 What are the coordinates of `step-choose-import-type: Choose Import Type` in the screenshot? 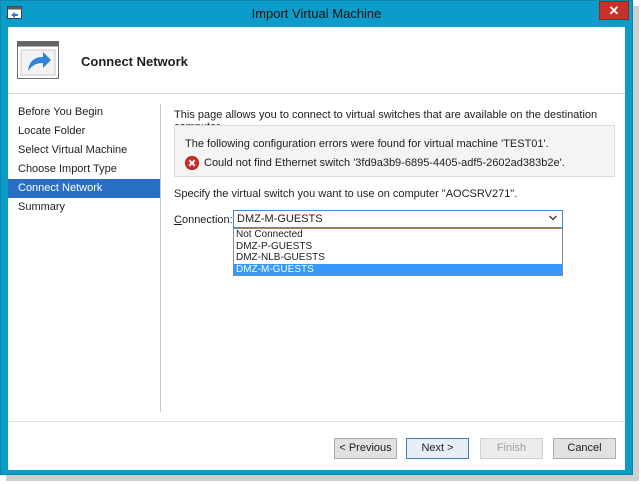 It's located at (84, 169).